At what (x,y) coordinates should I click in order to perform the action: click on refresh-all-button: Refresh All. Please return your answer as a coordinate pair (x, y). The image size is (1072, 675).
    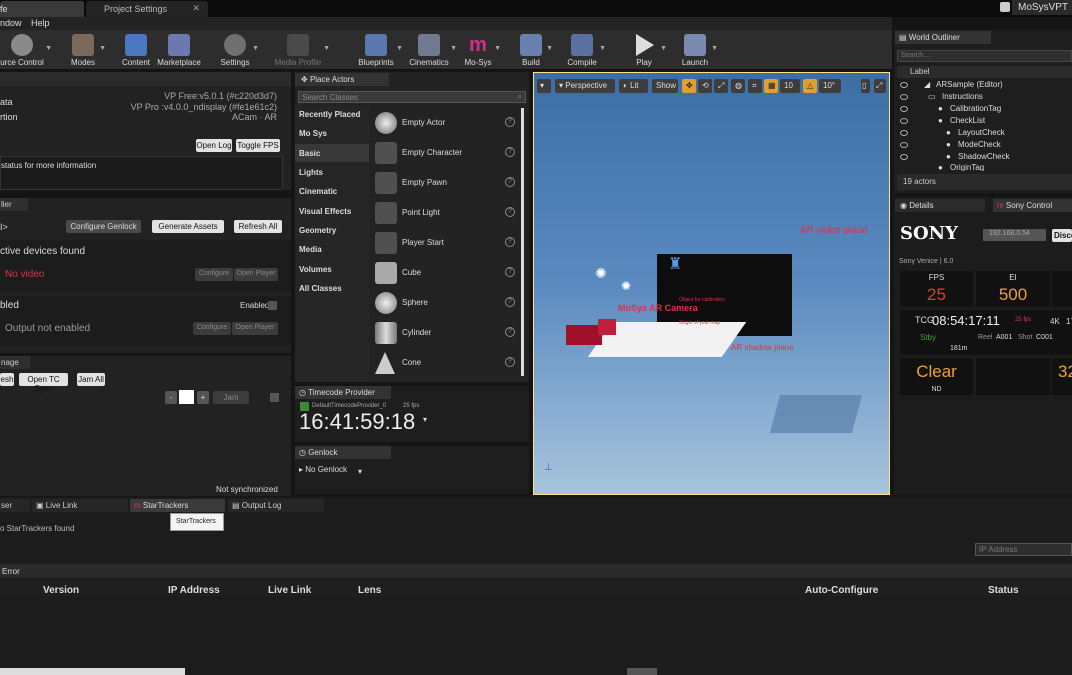
    Looking at the image, I should click on (258, 226).